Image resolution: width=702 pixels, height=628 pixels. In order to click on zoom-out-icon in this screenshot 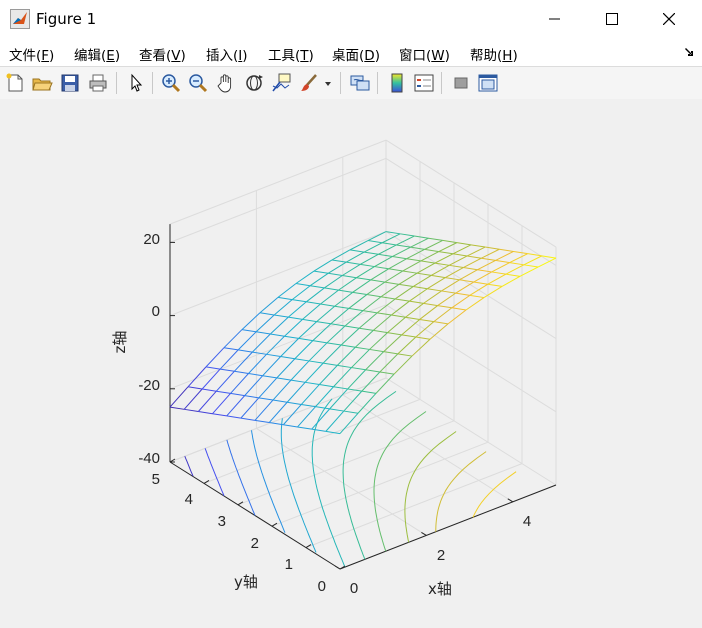, I will do `click(198, 83)`.